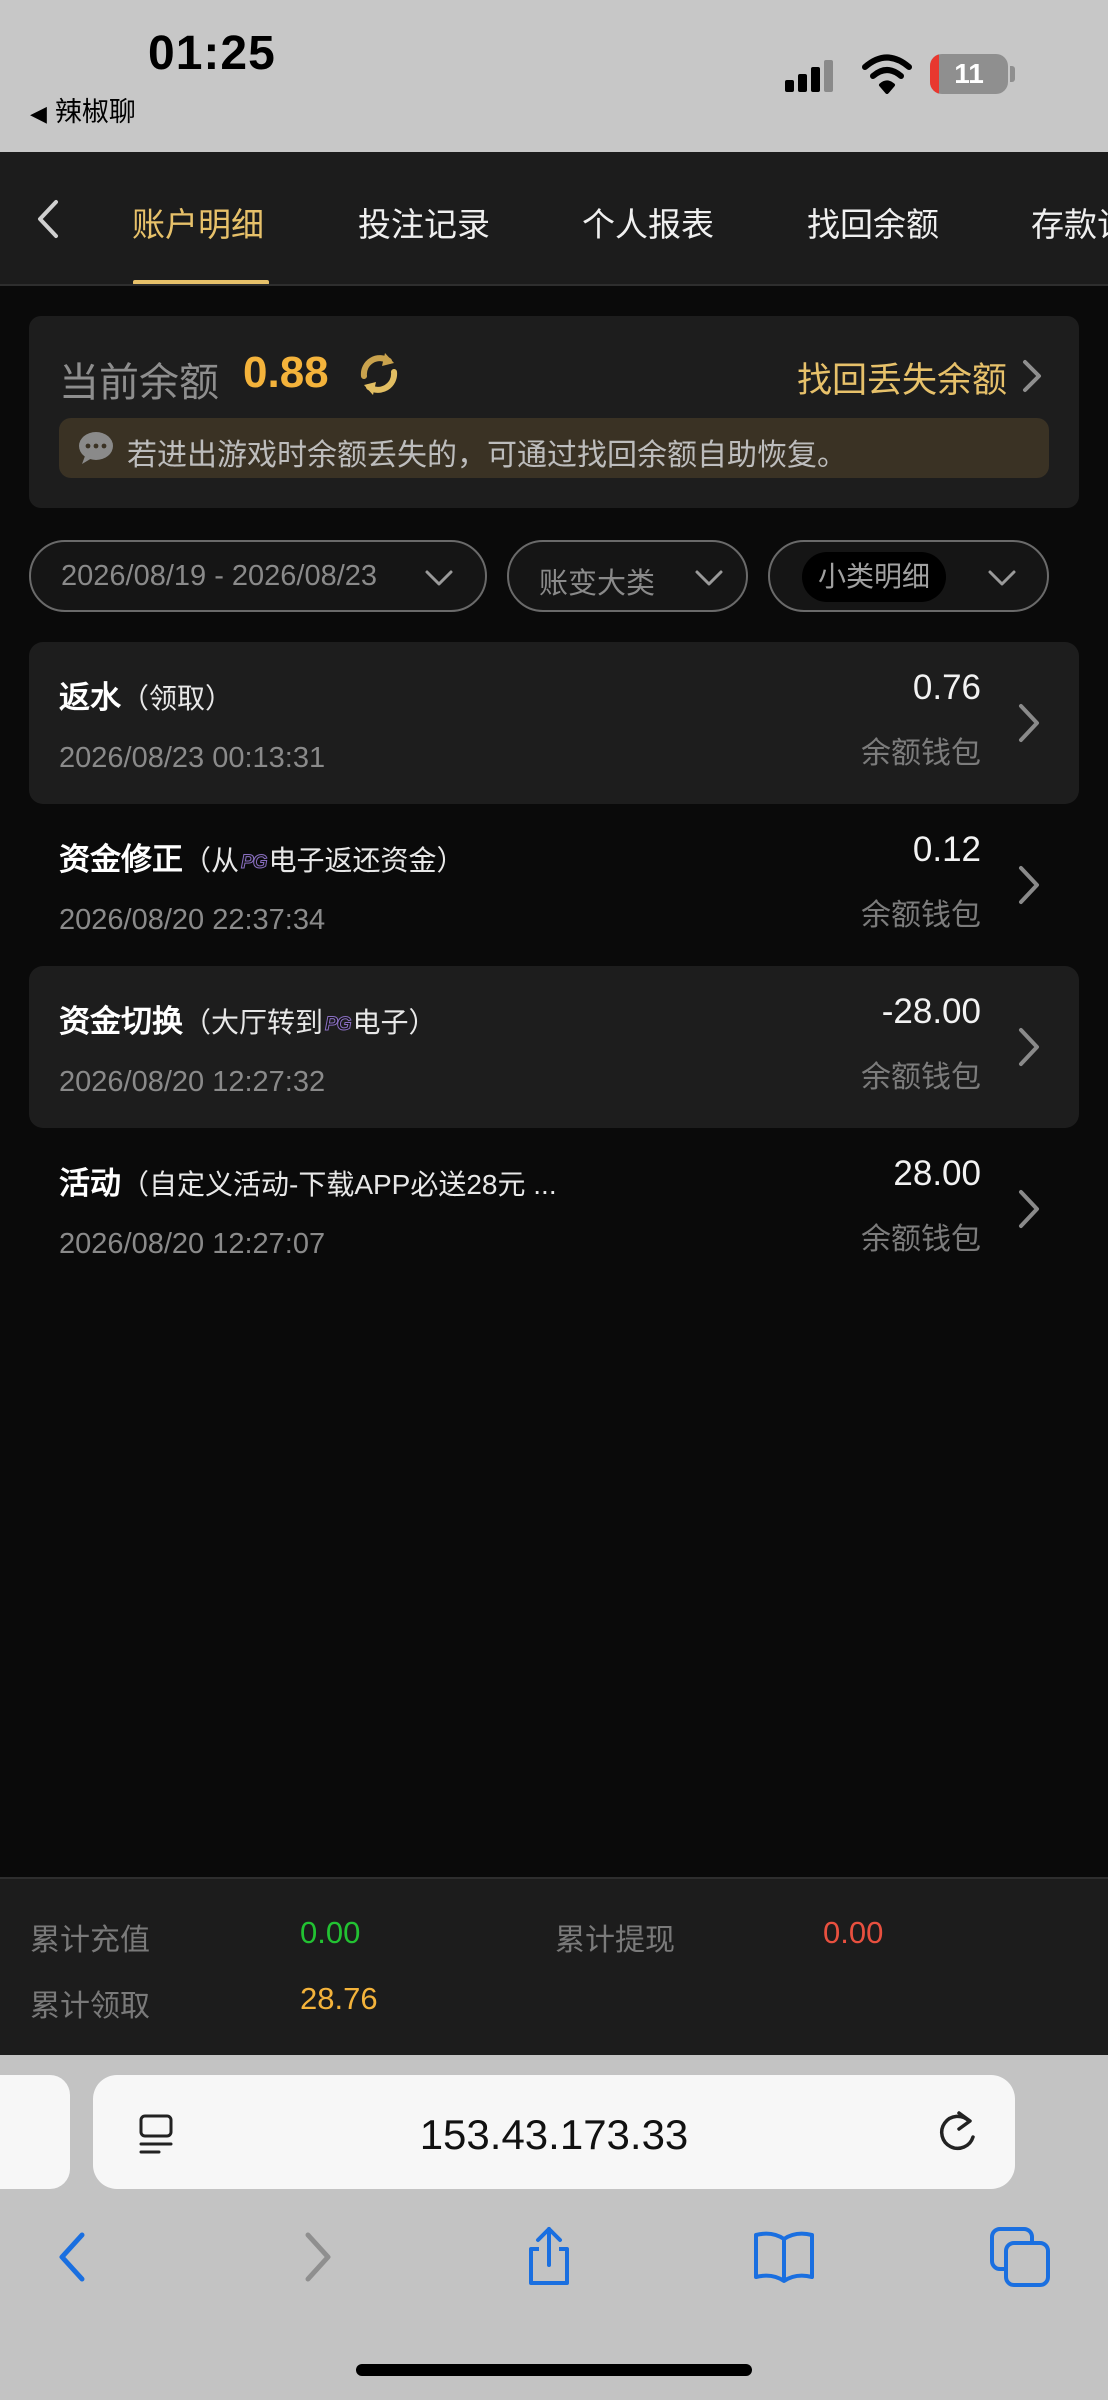 The height and width of the screenshot is (2400, 1108). Describe the element at coordinates (554, 2370) in the screenshot. I see `home-indicator` at that location.